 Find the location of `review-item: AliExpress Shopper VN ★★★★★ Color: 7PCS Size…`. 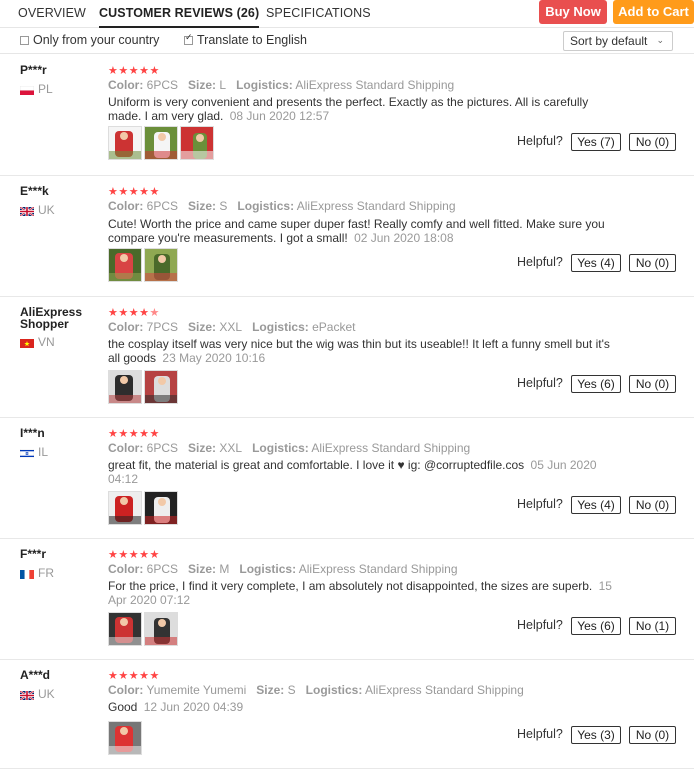

review-item: AliExpress Shopper VN ★★★★★ Color: 7PCS Size… is located at coordinates (347, 362).